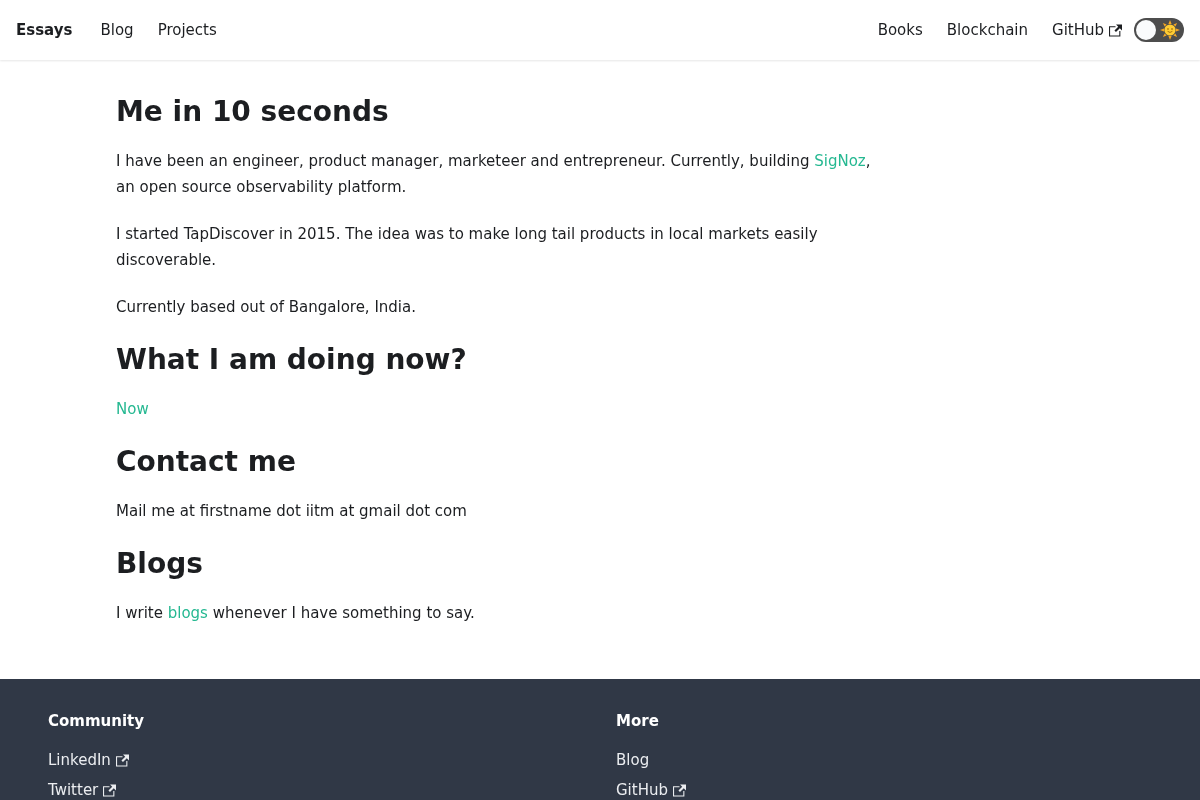  I want to click on nav-link: Projects, so click(187, 30).